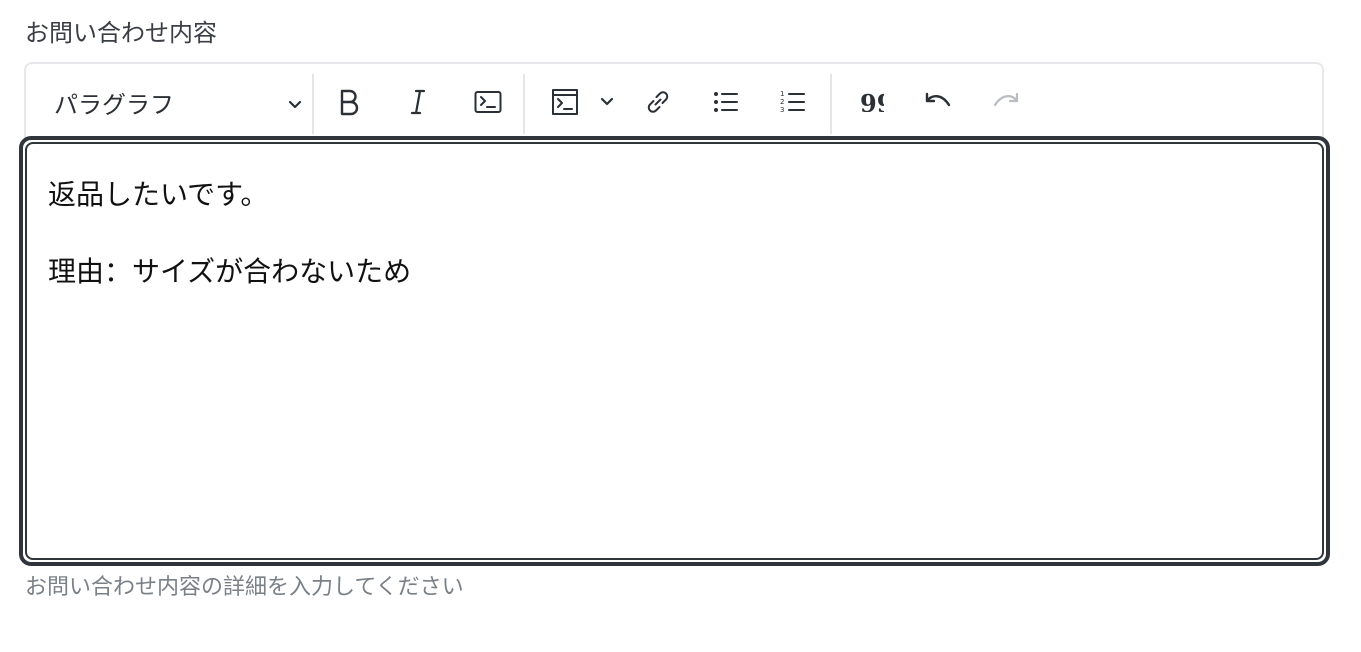 The height and width of the screenshot is (652, 1361). I want to click on bold-button, so click(349, 102).